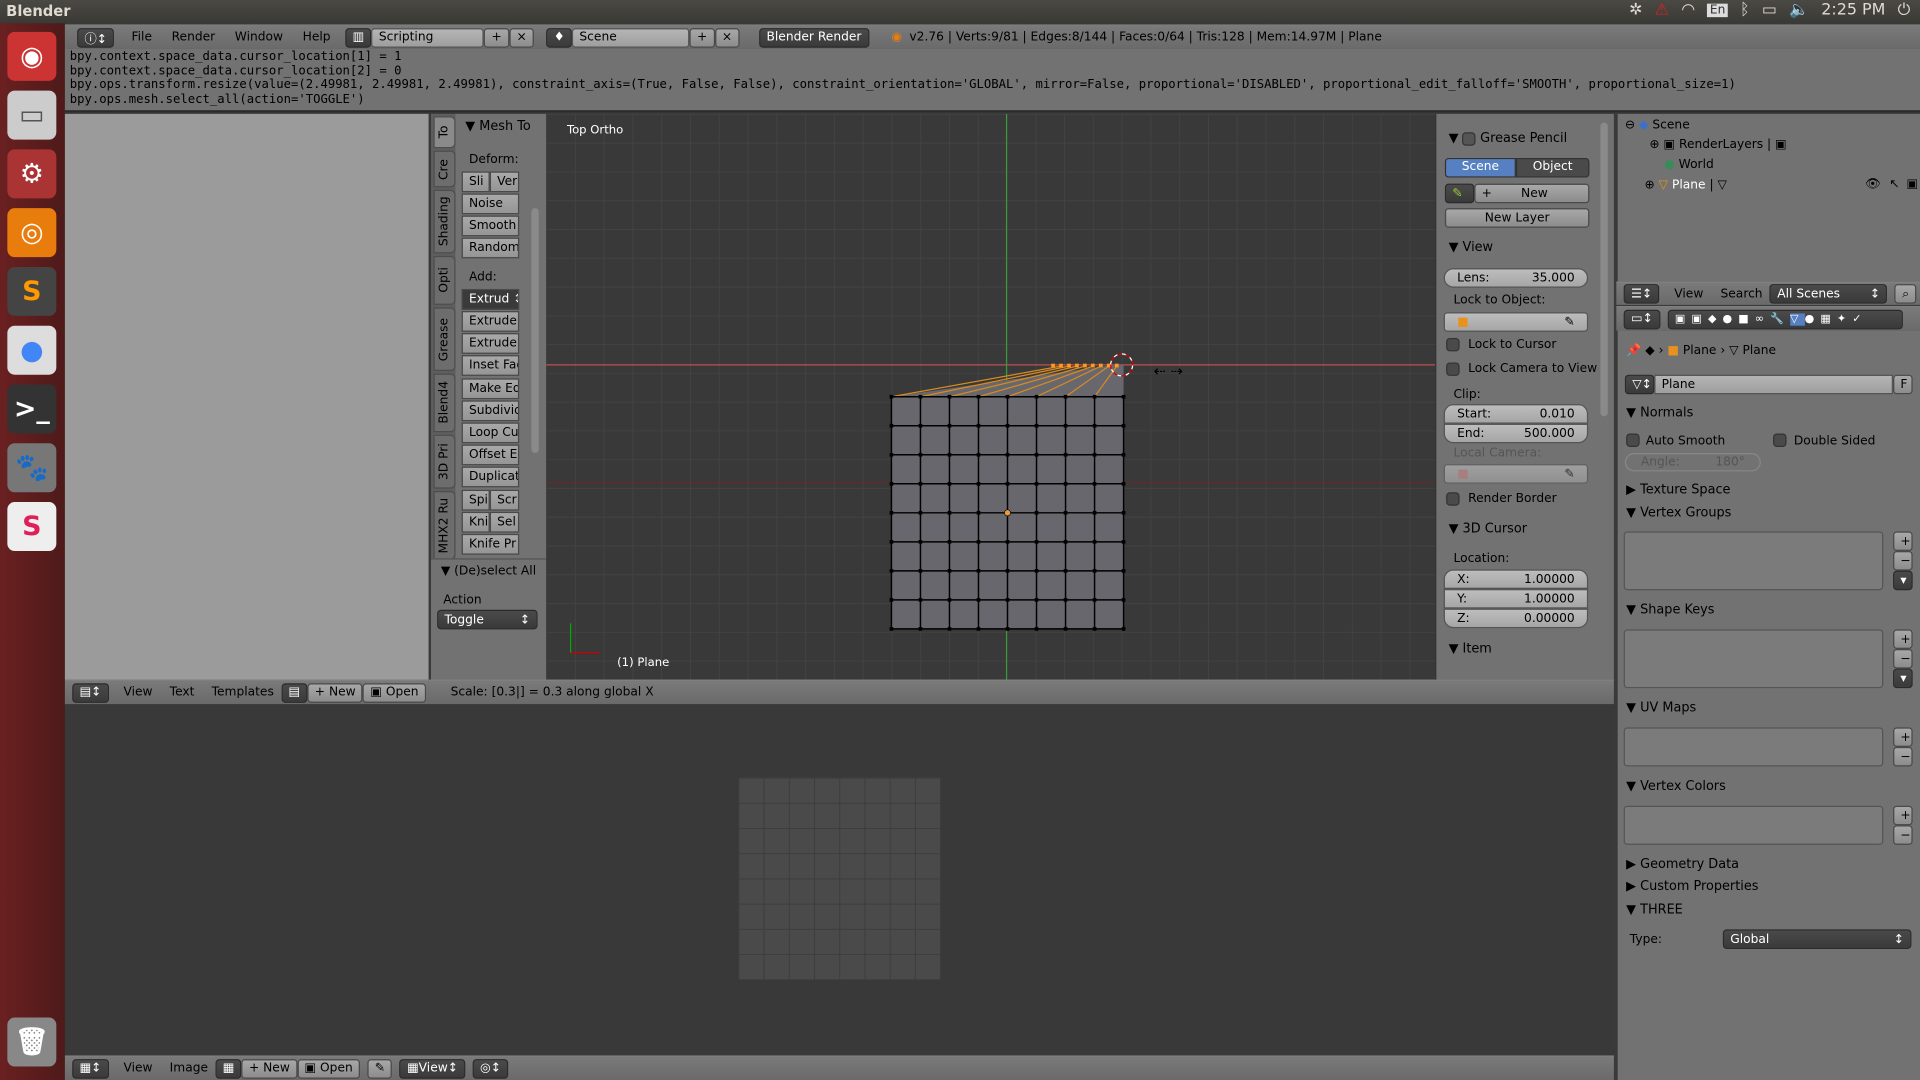  I want to click on smooth-button: Smooth, so click(490, 226).